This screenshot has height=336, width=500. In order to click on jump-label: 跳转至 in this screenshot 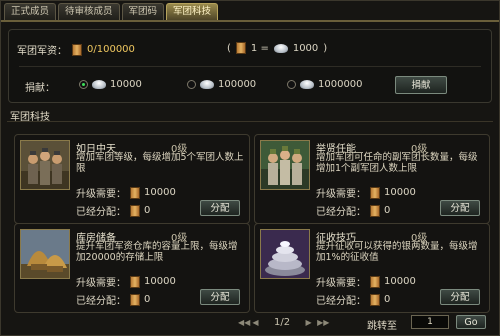, I will do `click(382, 326)`.